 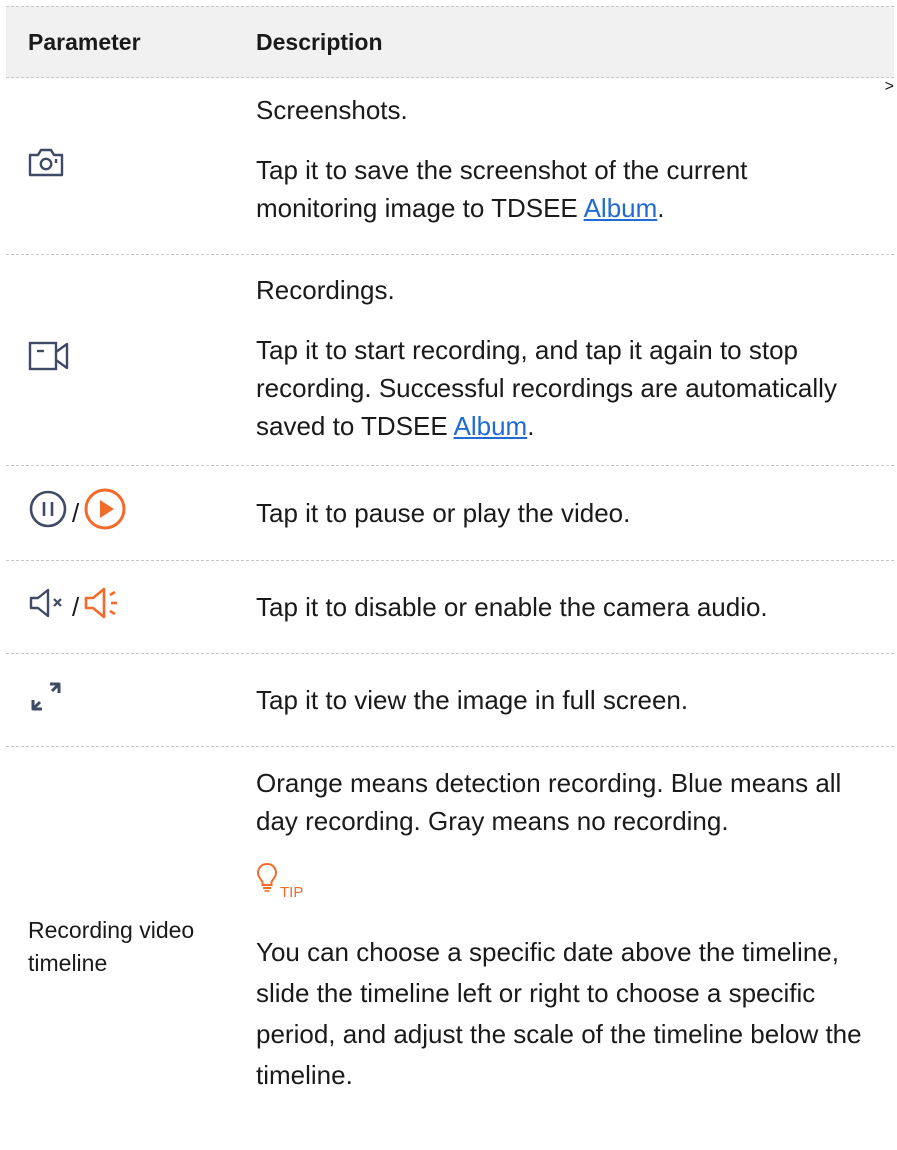 I want to click on video-record-icon, so click(x=49, y=360).